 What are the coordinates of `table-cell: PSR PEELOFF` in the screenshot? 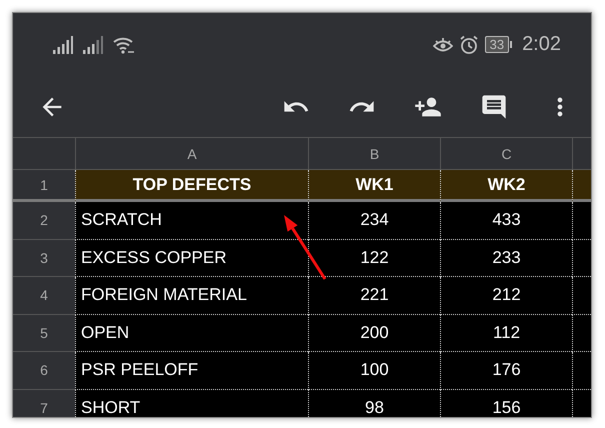 It's located at (191, 371).